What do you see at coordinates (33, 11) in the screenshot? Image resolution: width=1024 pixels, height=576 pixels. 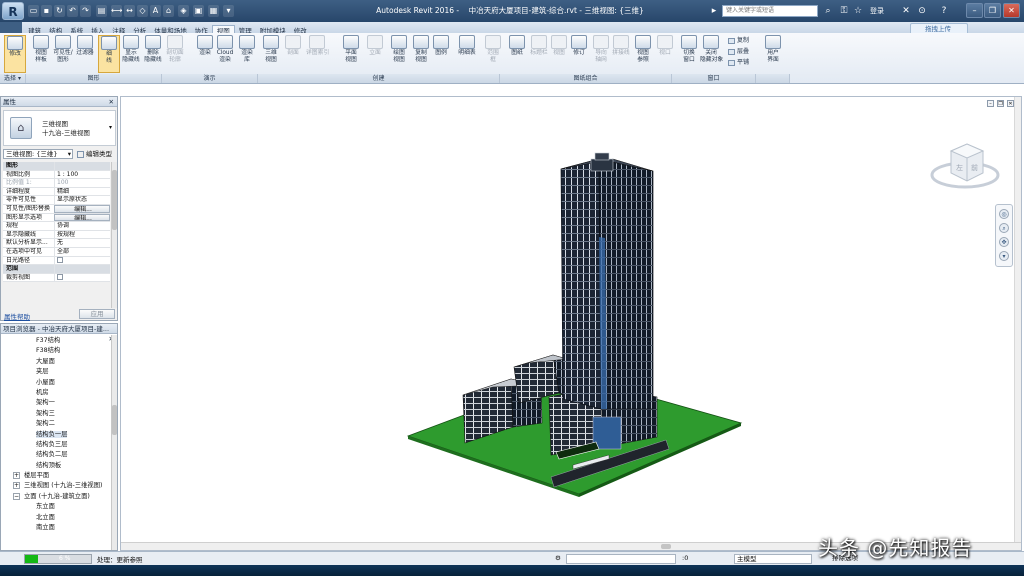 I see `open-icon: ▭` at bounding box center [33, 11].